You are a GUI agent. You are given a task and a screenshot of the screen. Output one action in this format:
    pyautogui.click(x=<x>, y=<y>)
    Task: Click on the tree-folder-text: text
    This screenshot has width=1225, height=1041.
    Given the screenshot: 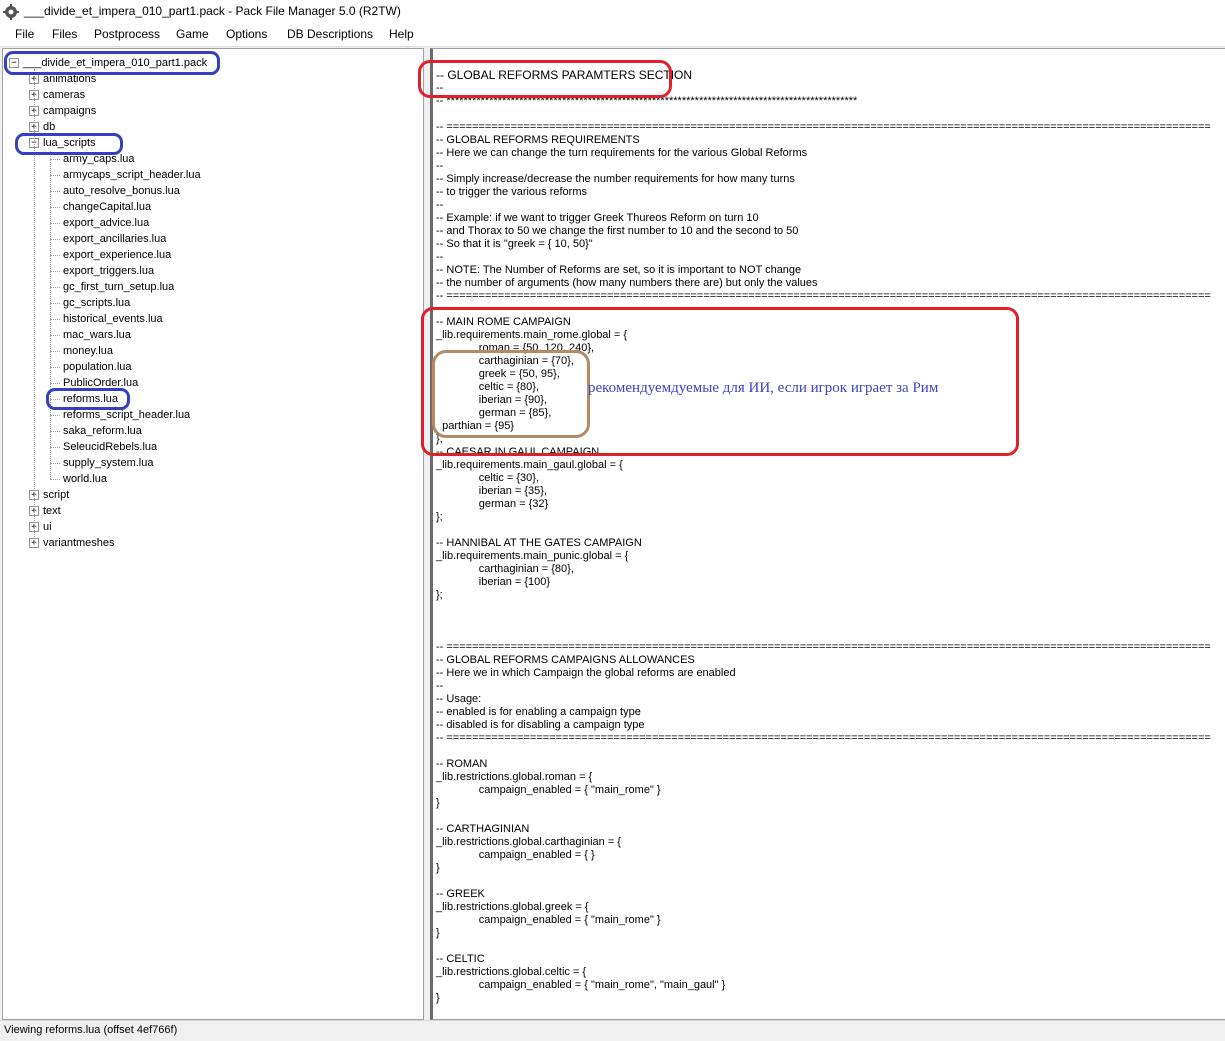 What is the action you would take?
    pyautogui.click(x=52, y=511)
    